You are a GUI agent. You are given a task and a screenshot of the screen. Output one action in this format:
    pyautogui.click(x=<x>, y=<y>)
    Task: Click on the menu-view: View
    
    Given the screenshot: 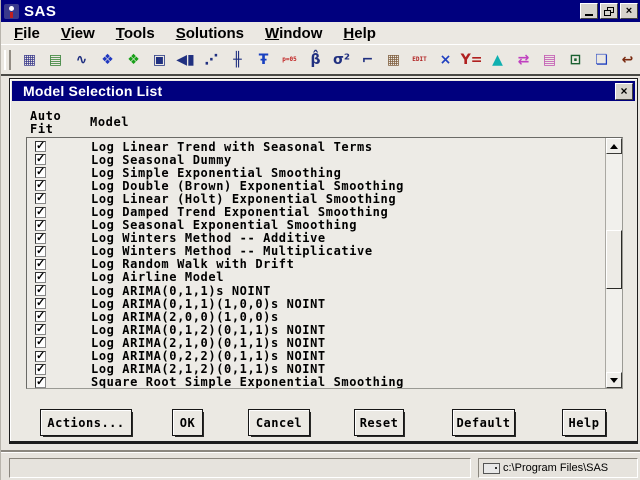 What is the action you would take?
    pyautogui.click(x=78, y=33)
    